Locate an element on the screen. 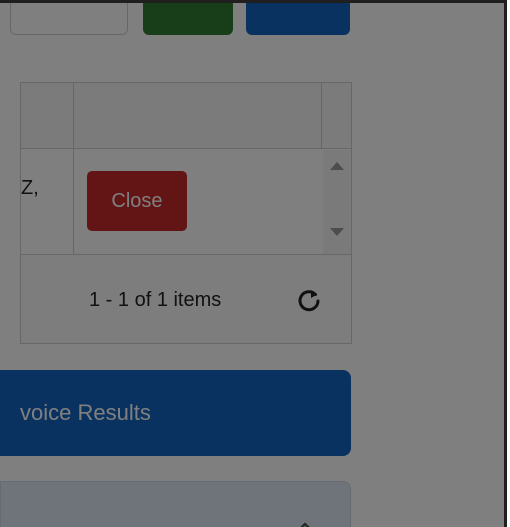 The height and width of the screenshot is (527, 510). close-button: Close is located at coordinates (137, 201).